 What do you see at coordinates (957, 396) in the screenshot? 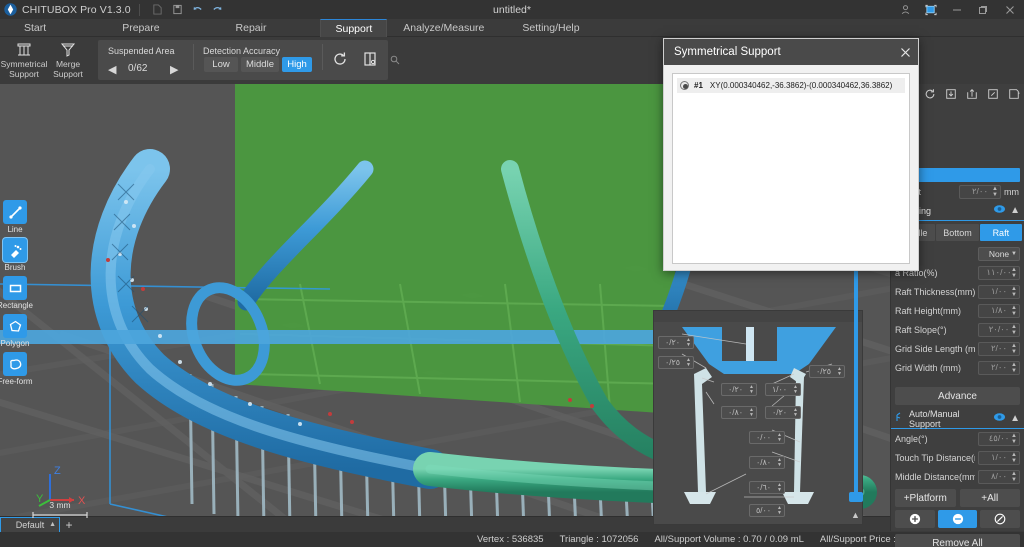
I see `advance-button: Advance` at bounding box center [957, 396].